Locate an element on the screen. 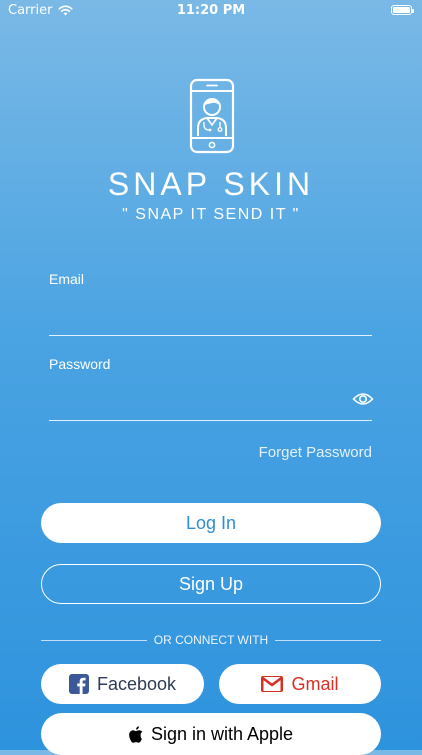 This screenshot has height=755, width=422. password-underline is located at coordinates (210, 420).